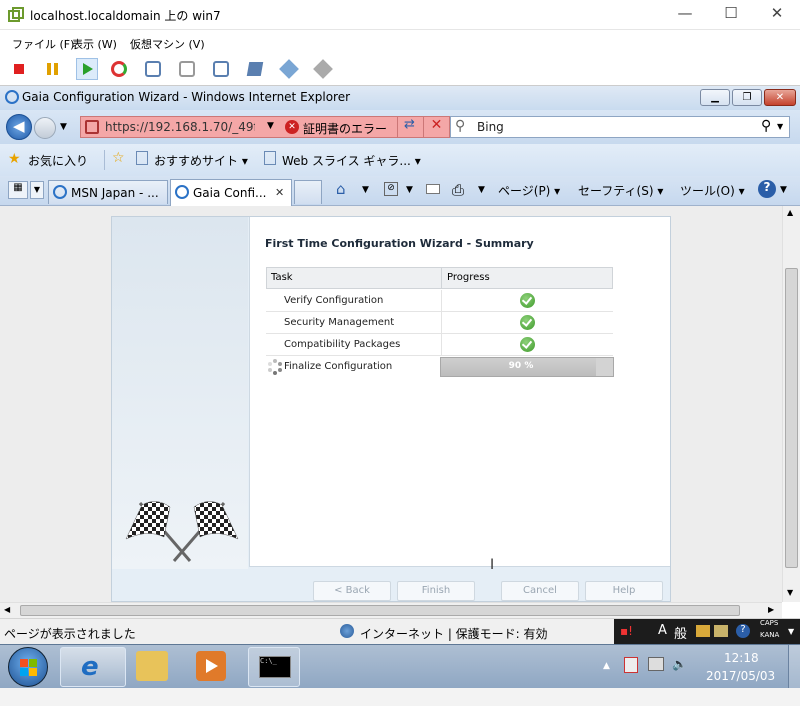 The height and width of the screenshot is (706, 800). What do you see at coordinates (58, 160) in the screenshot?
I see `favorites-button: お気に入り` at bounding box center [58, 160].